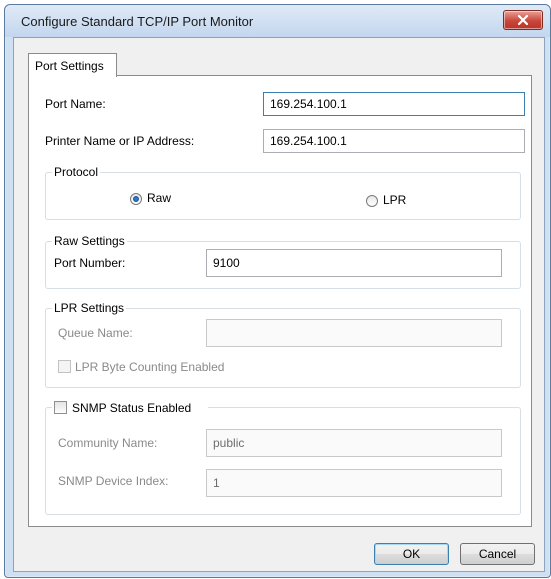 The width and height of the screenshot is (551, 579). I want to click on port-number-input: 9100, so click(354, 263).